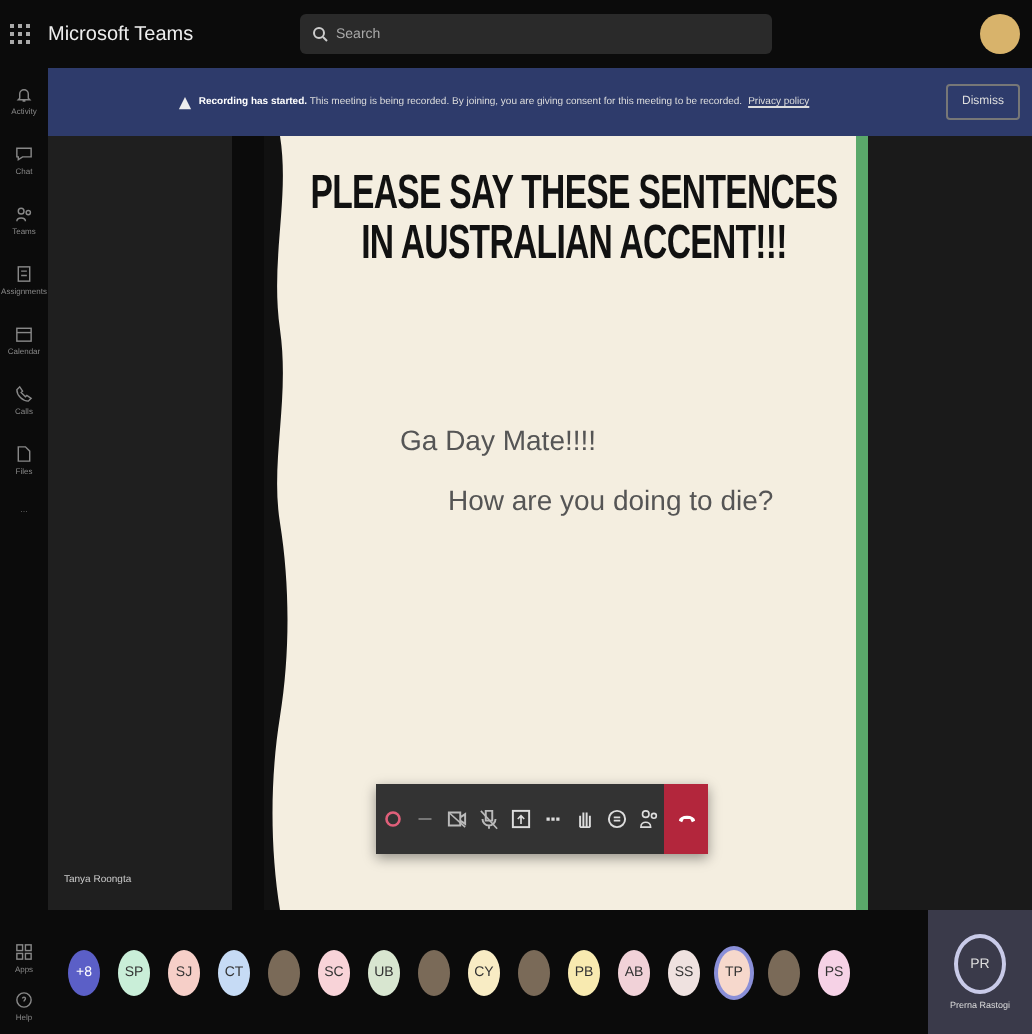 This screenshot has height=1034, width=1032. Describe the element at coordinates (1000, 34) in the screenshot. I see `profile-avatar` at that location.